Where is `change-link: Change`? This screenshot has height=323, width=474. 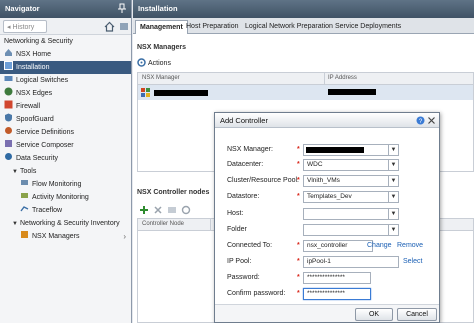
change-link: Change is located at coordinates (379, 245).